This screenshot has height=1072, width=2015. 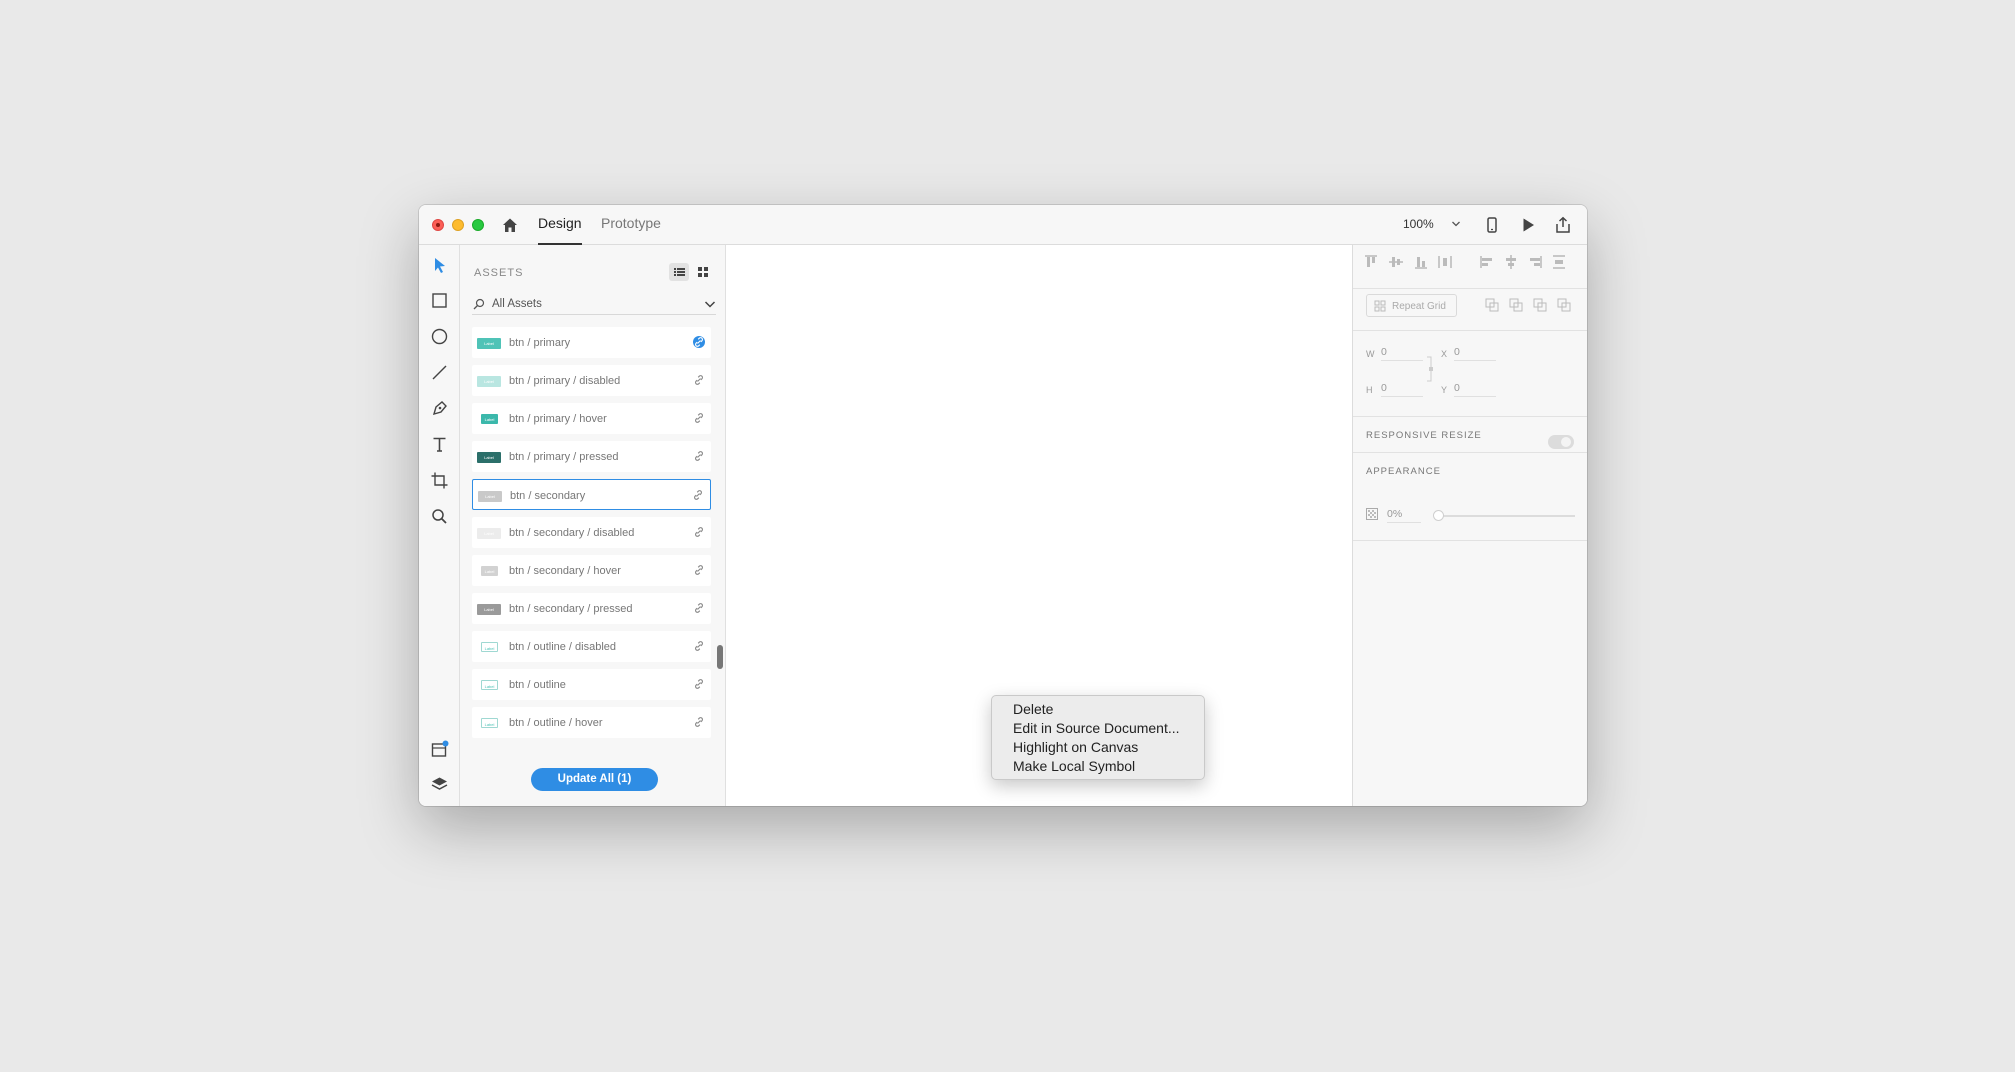 What do you see at coordinates (439, 480) in the screenshot?
I see `artboard-icon` at bounding box center [439, 480].